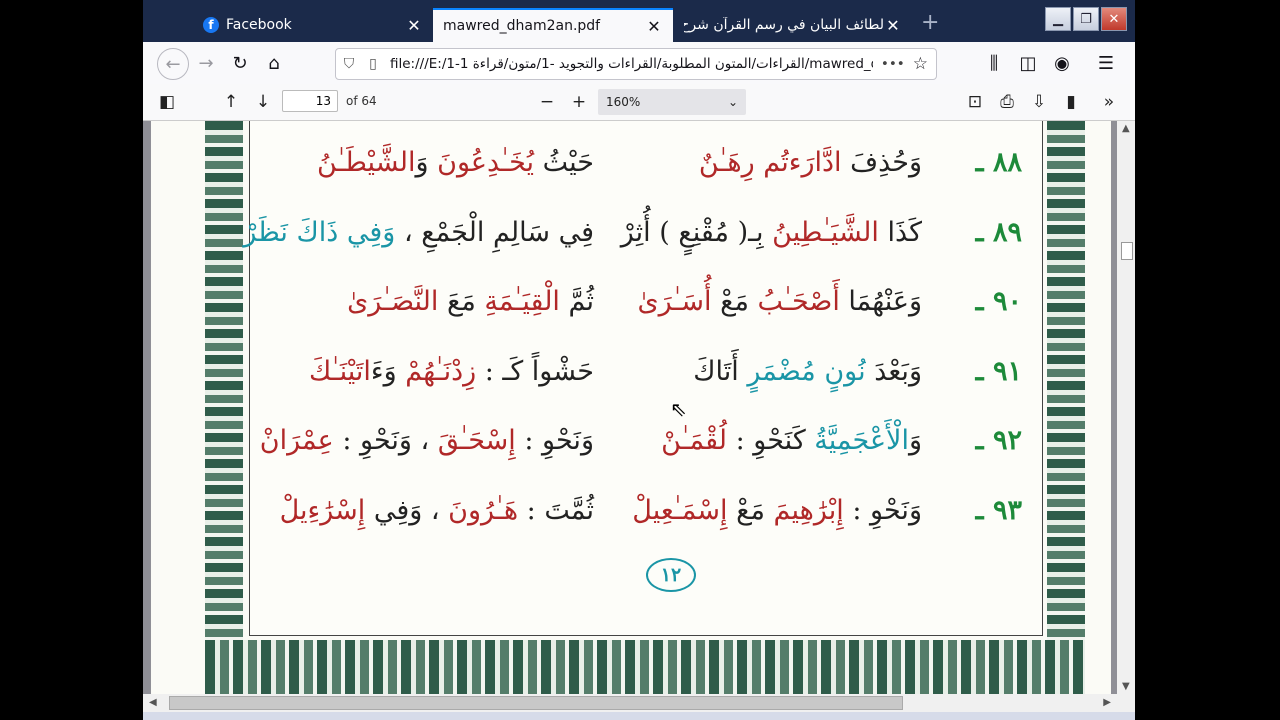 The image size is (1280, 720). Describe the element at coordinates (494, 232) in the screenshot. I see `verse-word: فِي سَالِمِ الْجَمْعِ ،` at that location.